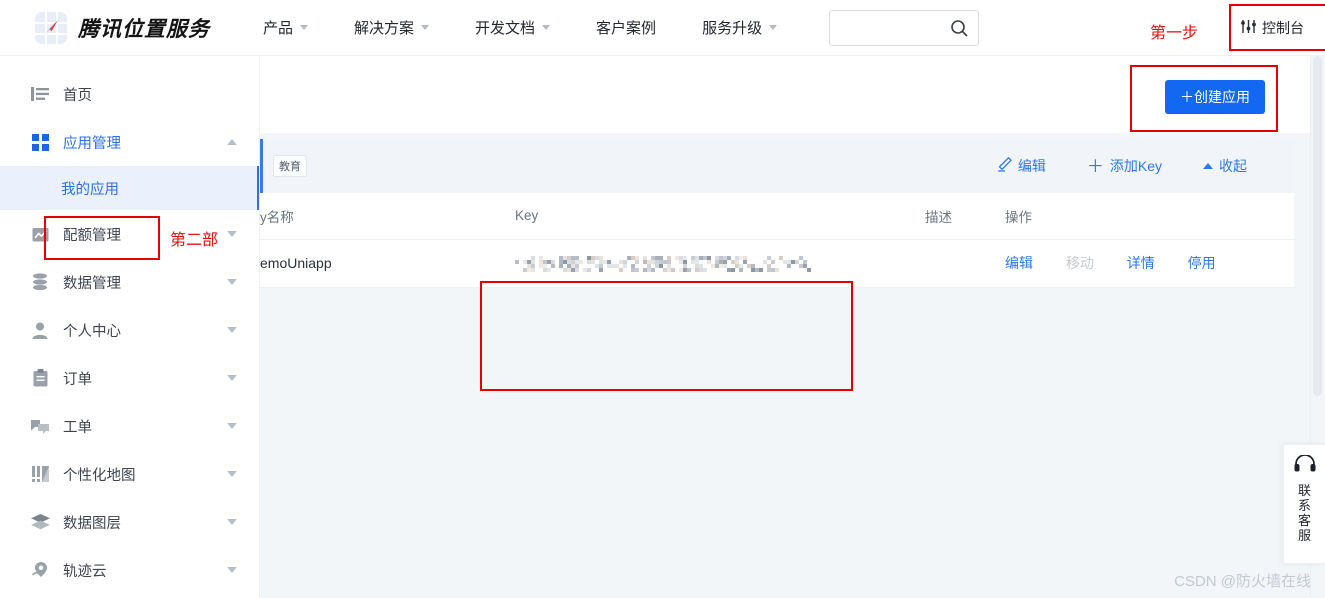 This screenshot has height=598, width=1325. I want to click on nav-menu: 产品 解决方案 开发文档 客户案例 服务升级, so click(543, 27).